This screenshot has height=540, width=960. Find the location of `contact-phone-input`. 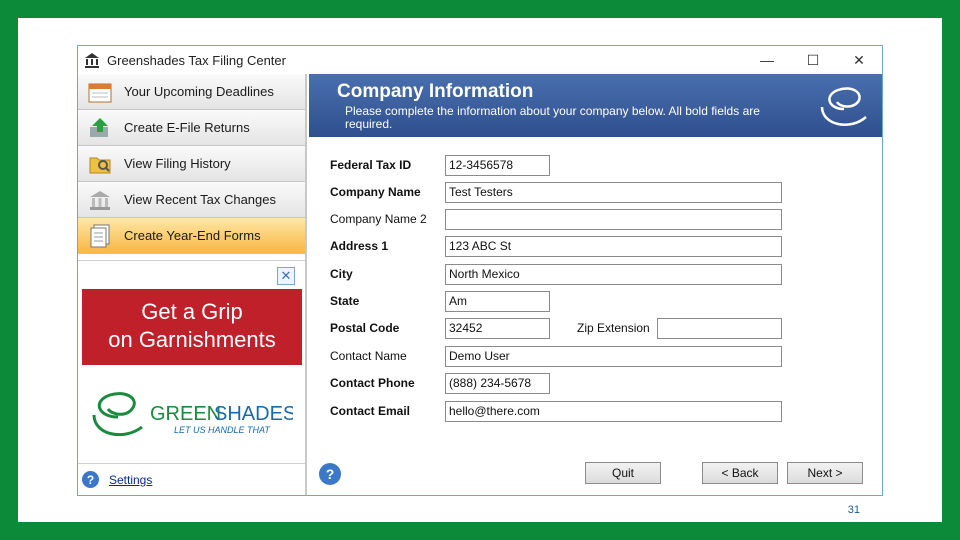

contact-phone-input is located at coordinates (497, 383).